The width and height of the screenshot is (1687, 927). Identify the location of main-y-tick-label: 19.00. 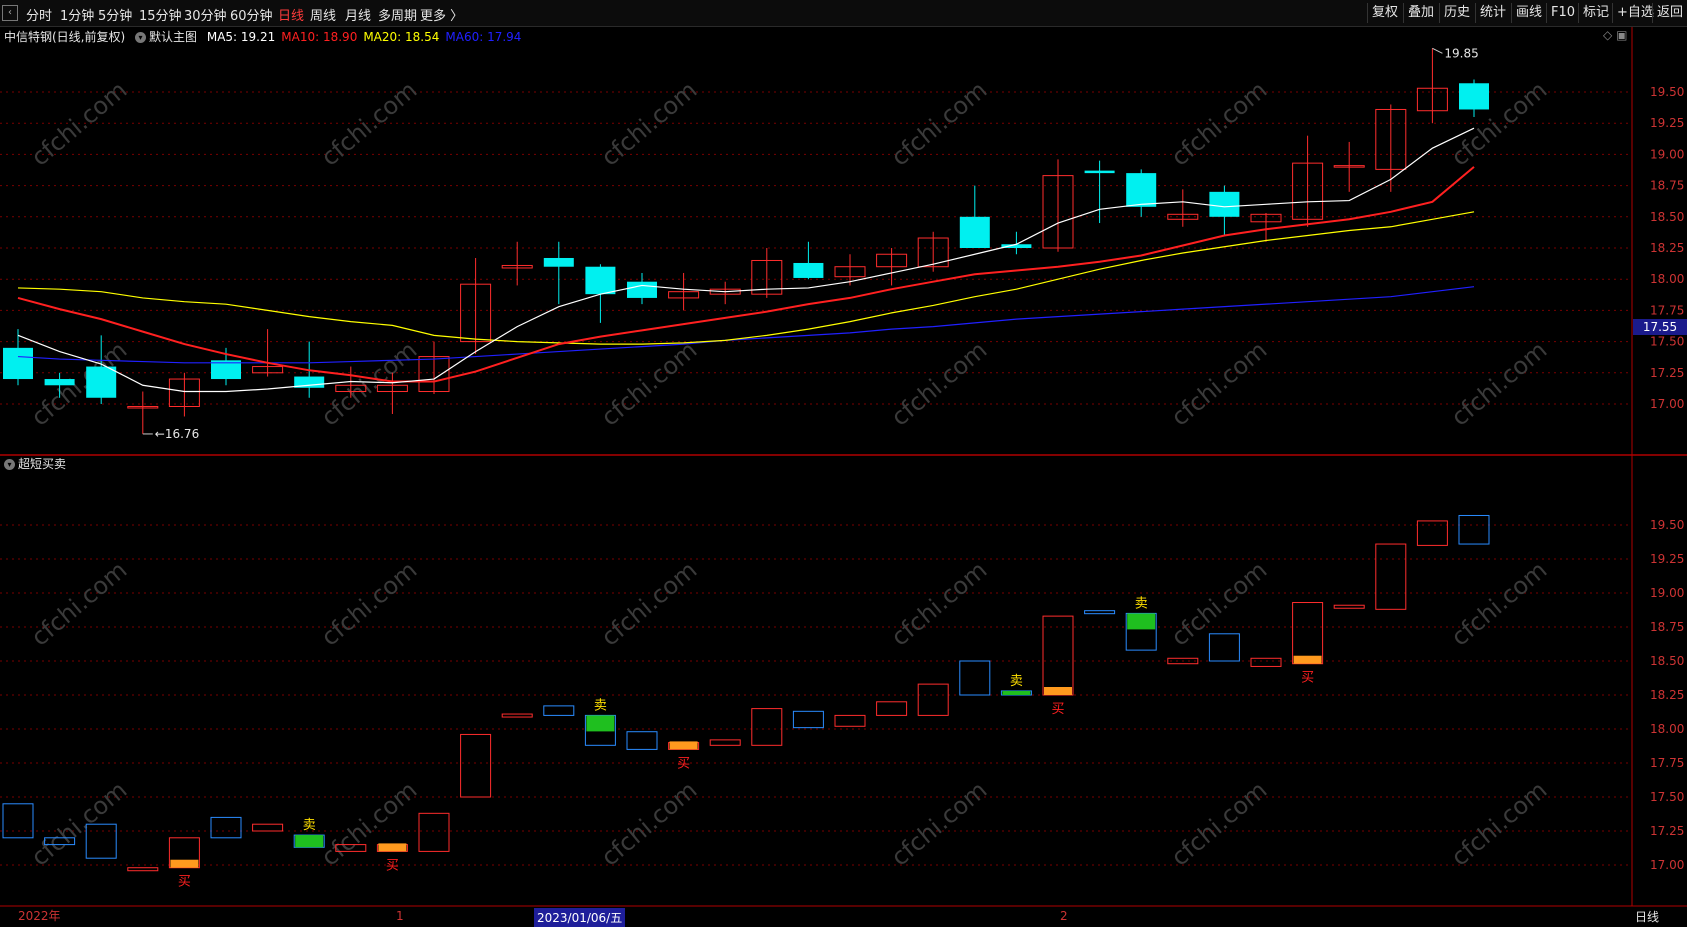
(1667, 154).